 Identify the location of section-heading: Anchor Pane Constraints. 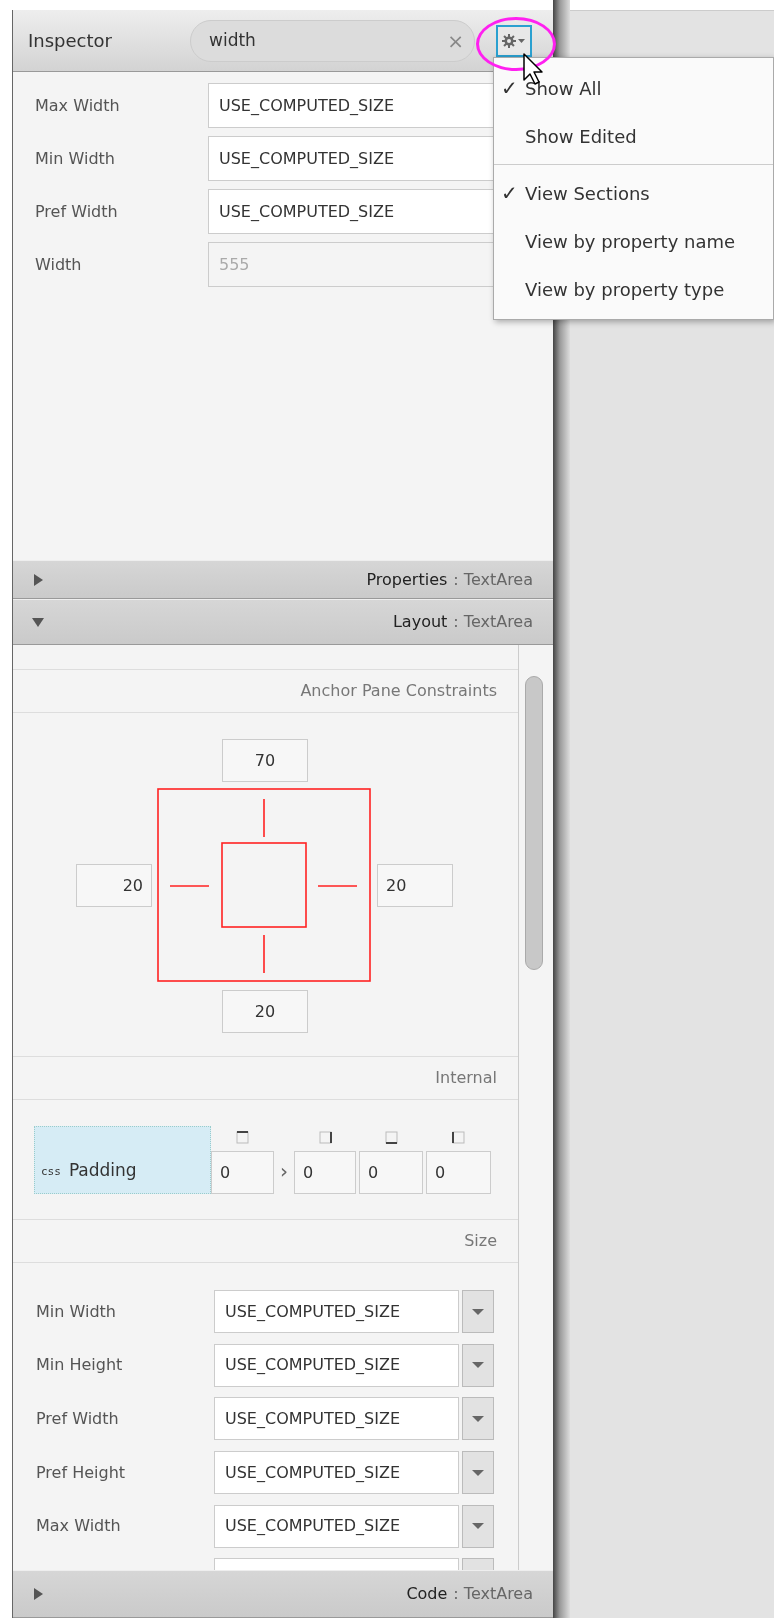
(398, 691).